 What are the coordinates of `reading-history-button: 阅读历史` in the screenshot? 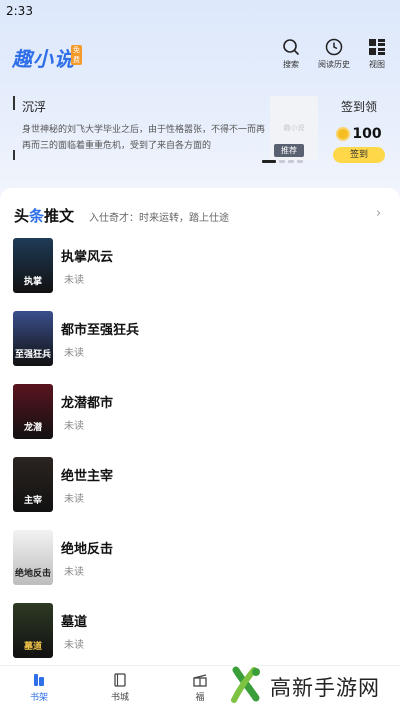 It's located at (334, 54).